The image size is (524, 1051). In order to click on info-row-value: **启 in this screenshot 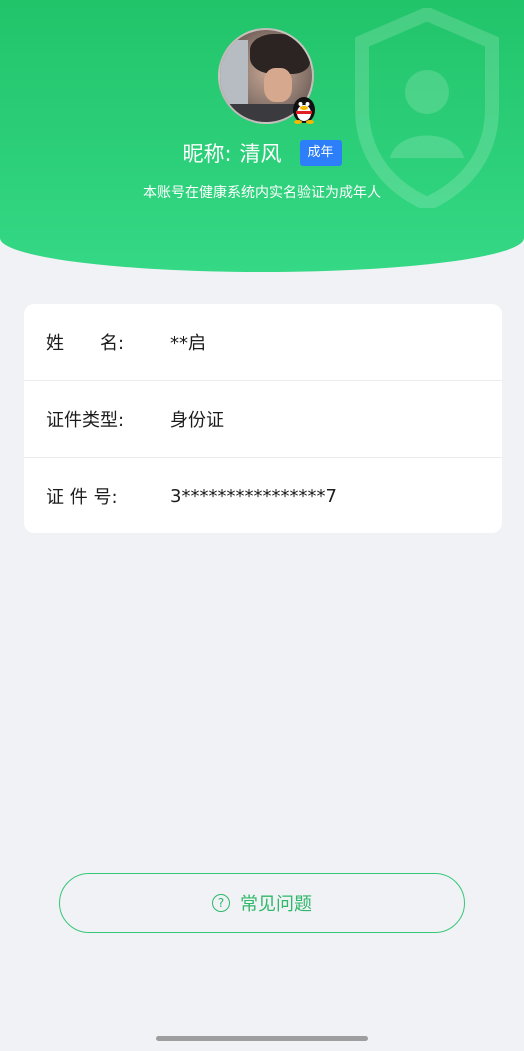, I will do `click(188, 343)`.